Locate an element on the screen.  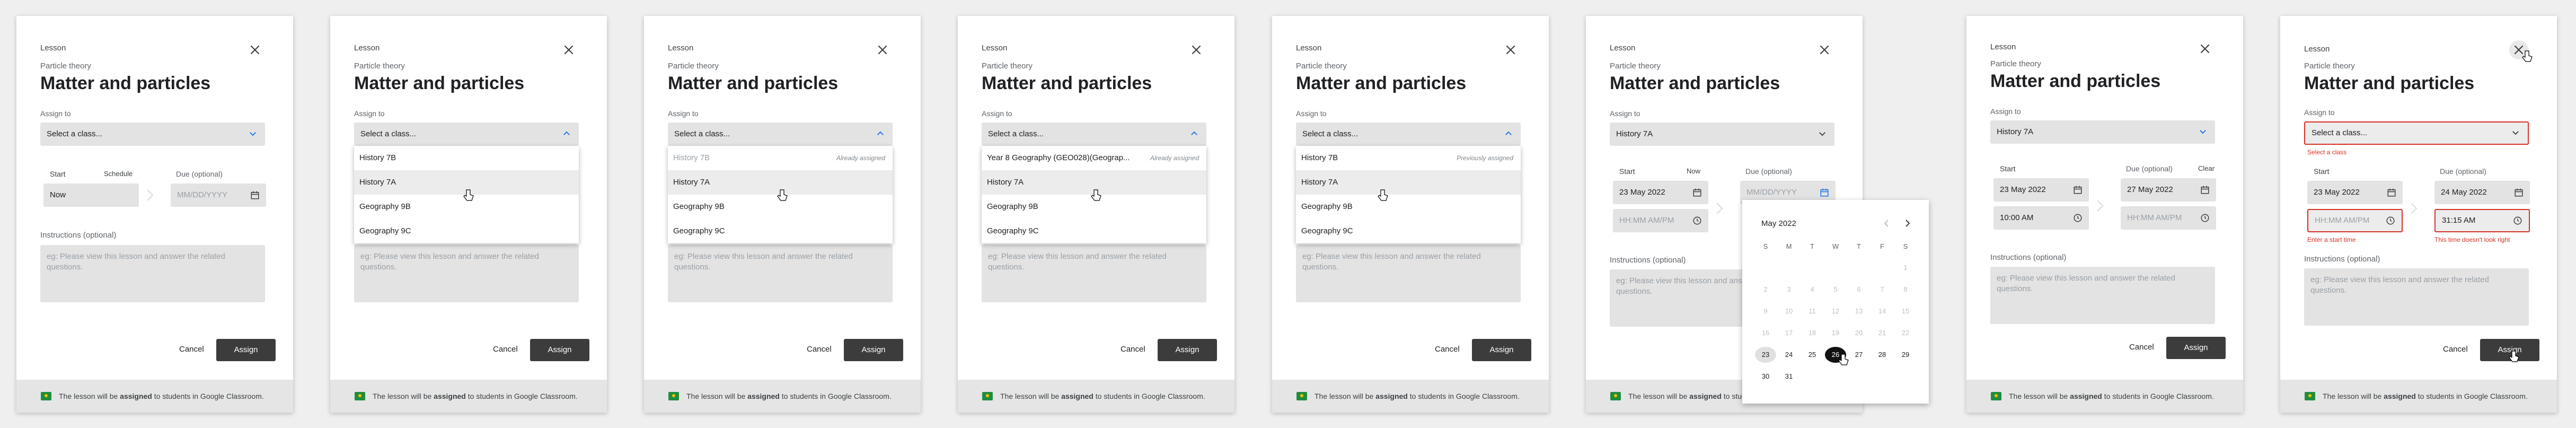
chevron-left-icon is located at coordinates (1886, 224).